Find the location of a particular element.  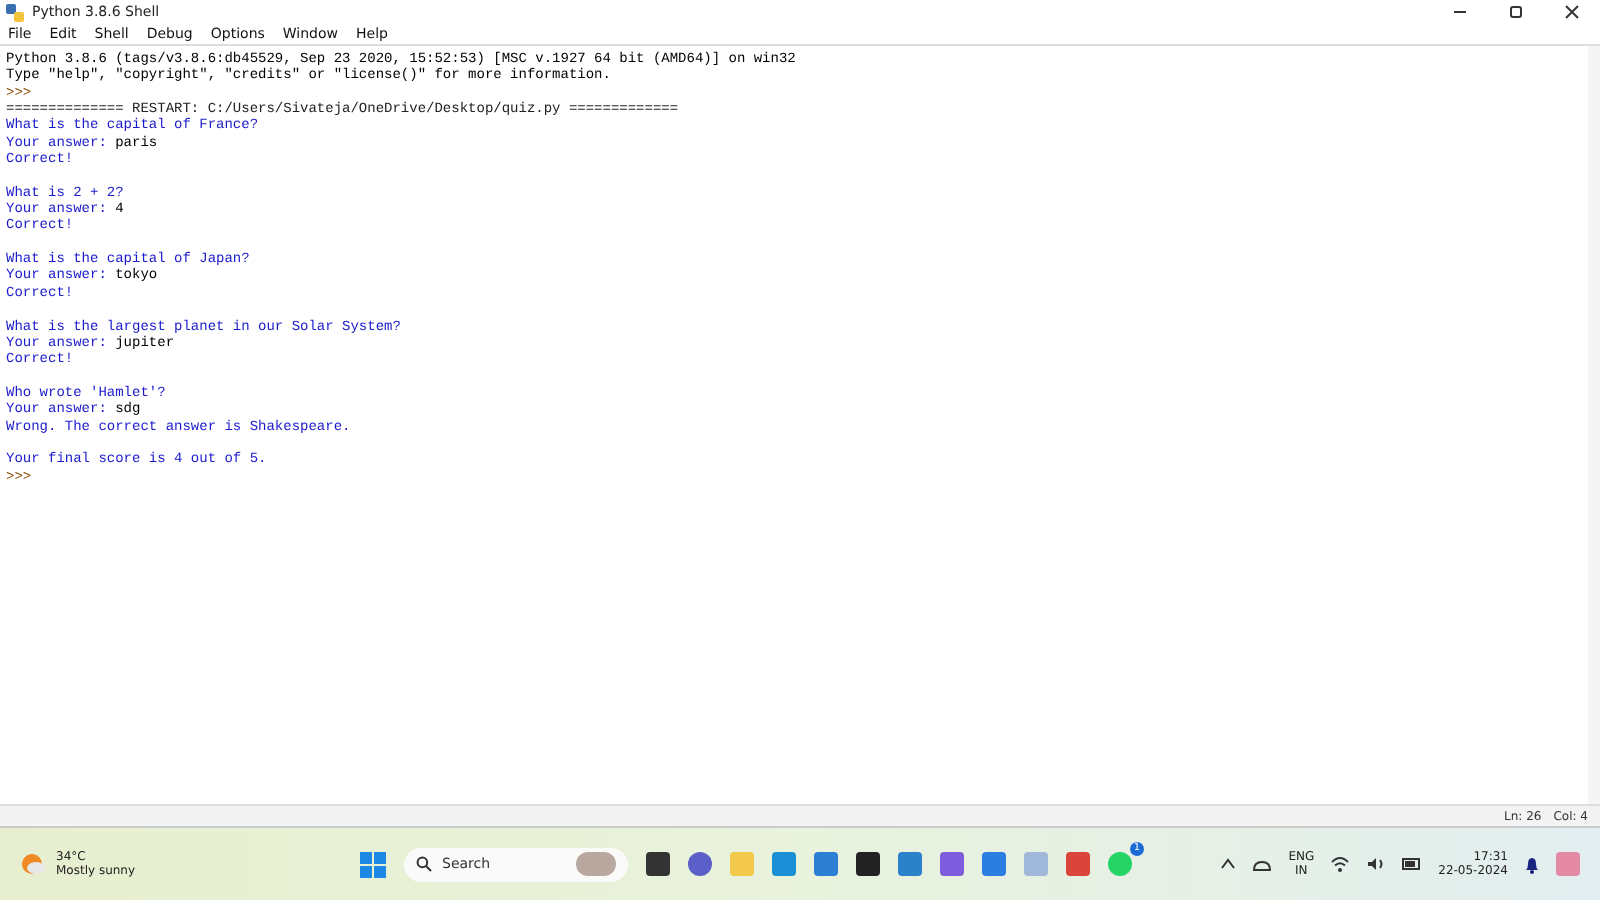

photo-placeholder is located at coordinates (596, 864).